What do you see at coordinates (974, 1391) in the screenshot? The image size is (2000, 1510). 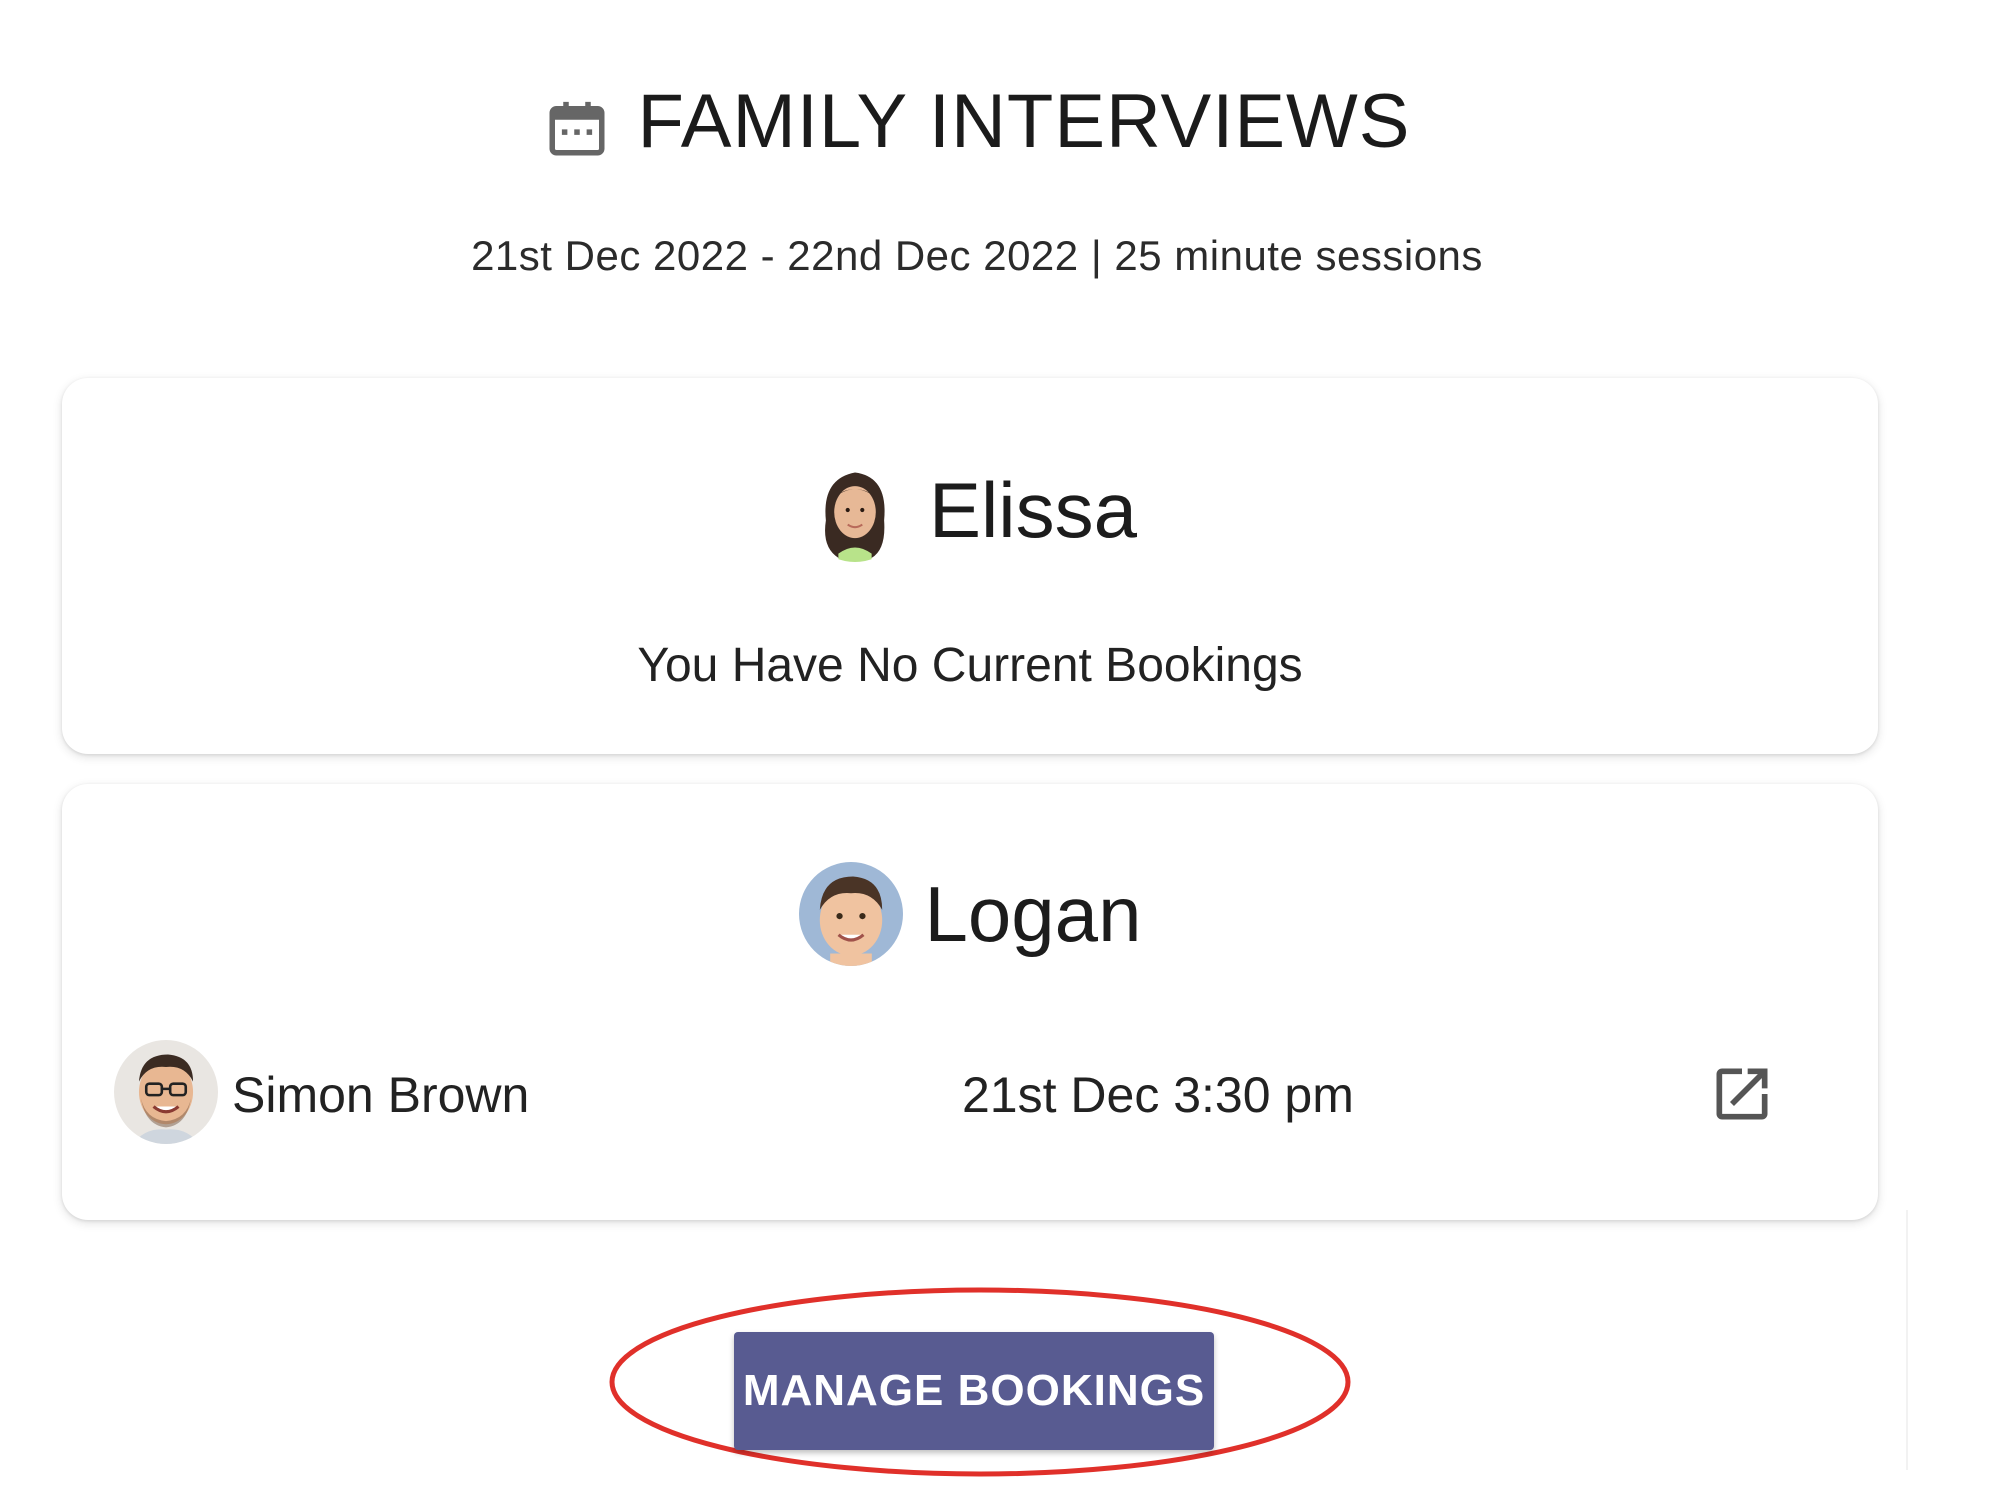 I see `manage-bookings-button: MANAGE BOOKINGS` at bounding box center [974, 1391].